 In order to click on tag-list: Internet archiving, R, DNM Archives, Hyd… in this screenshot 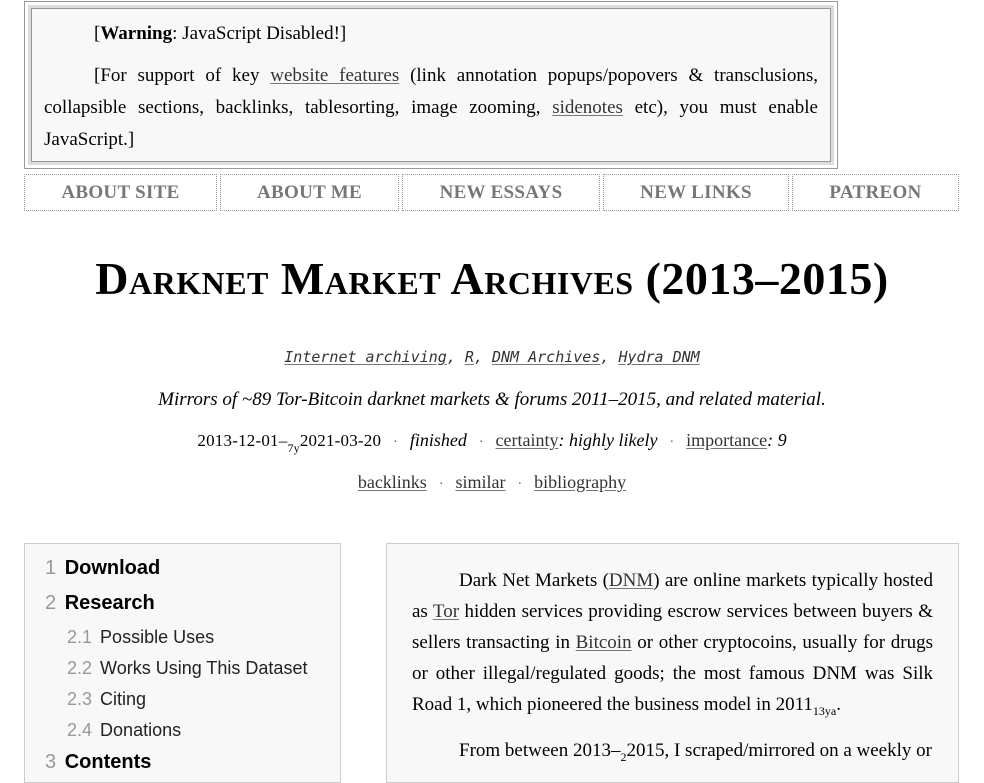, I will do `click(492, 357)`.